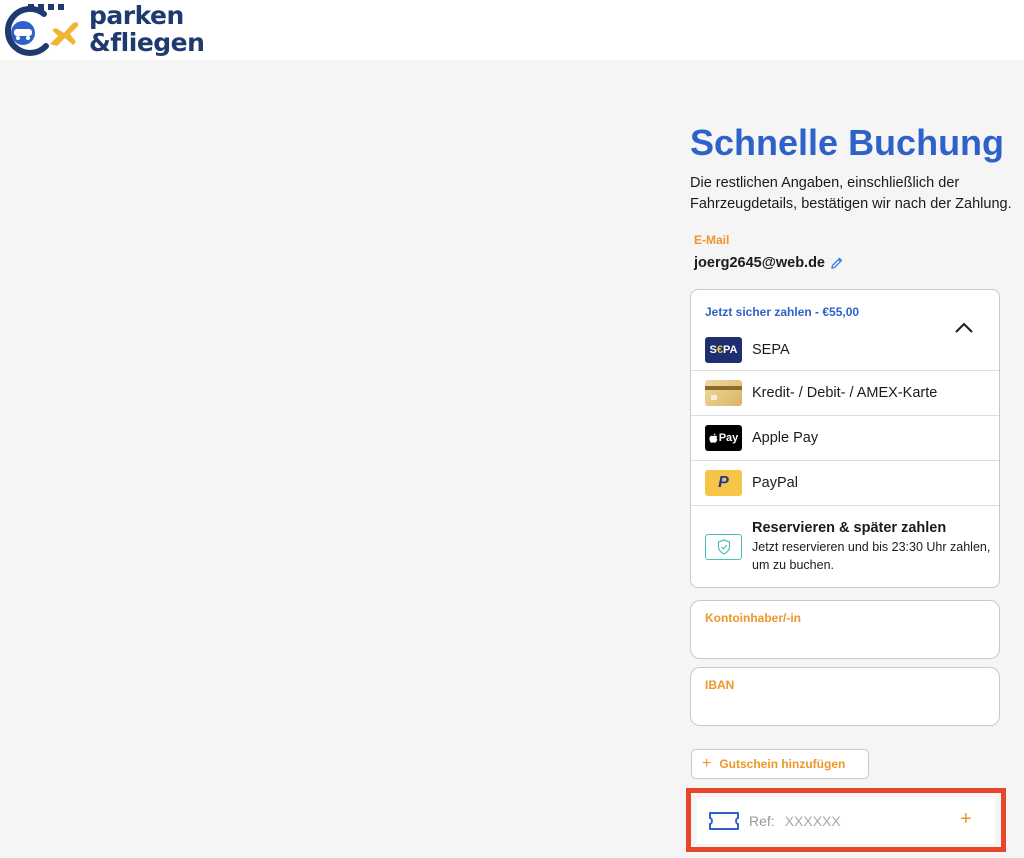 The image size is (1024, 858). Describe the element at coordinates (759, 263) in the screenshot. I see `email-value: joerg2645@web.de` at that location.